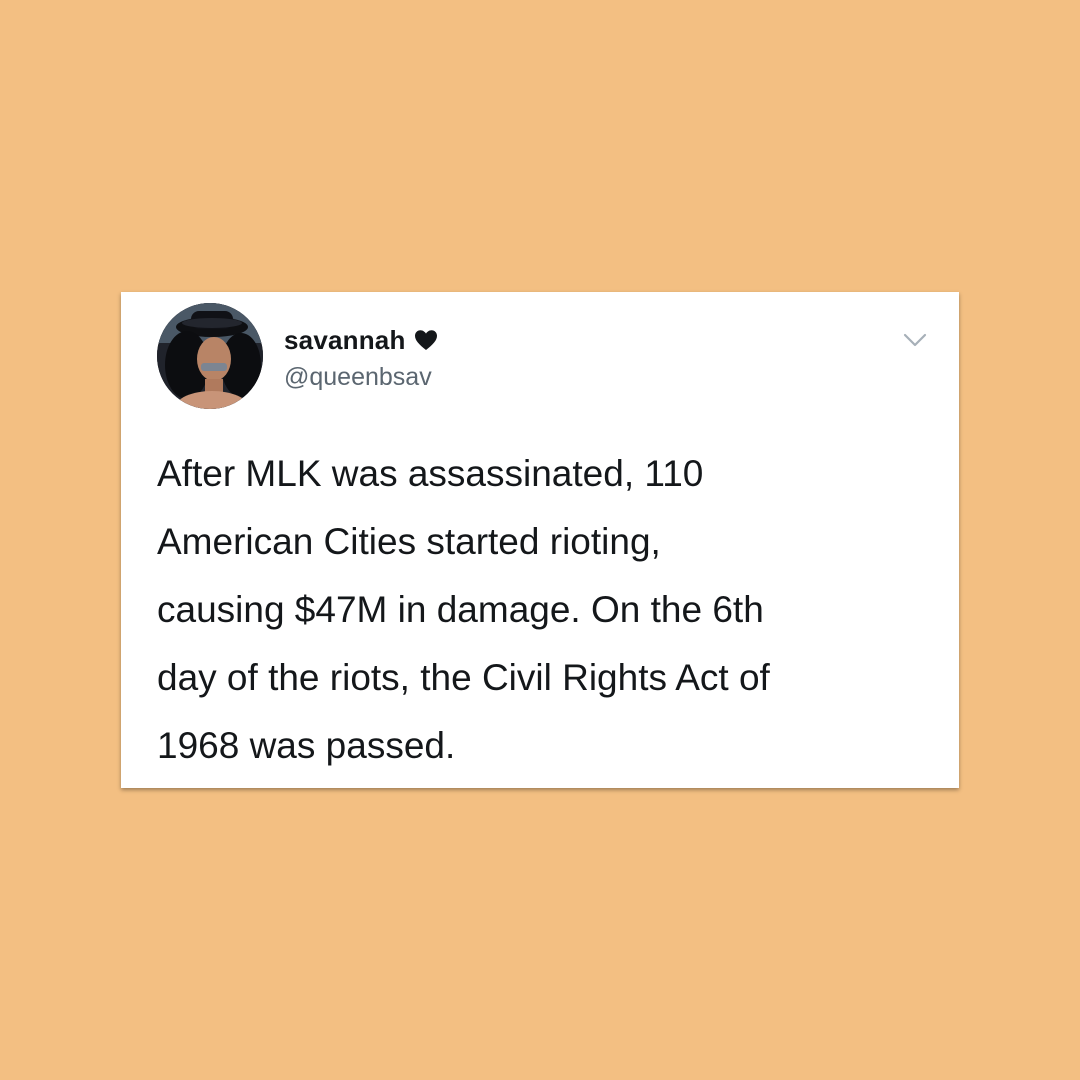 Image resolution: width=1080 pixels, height=1080 pixels. I want to click on display-name: savannah, so click(345, 340).